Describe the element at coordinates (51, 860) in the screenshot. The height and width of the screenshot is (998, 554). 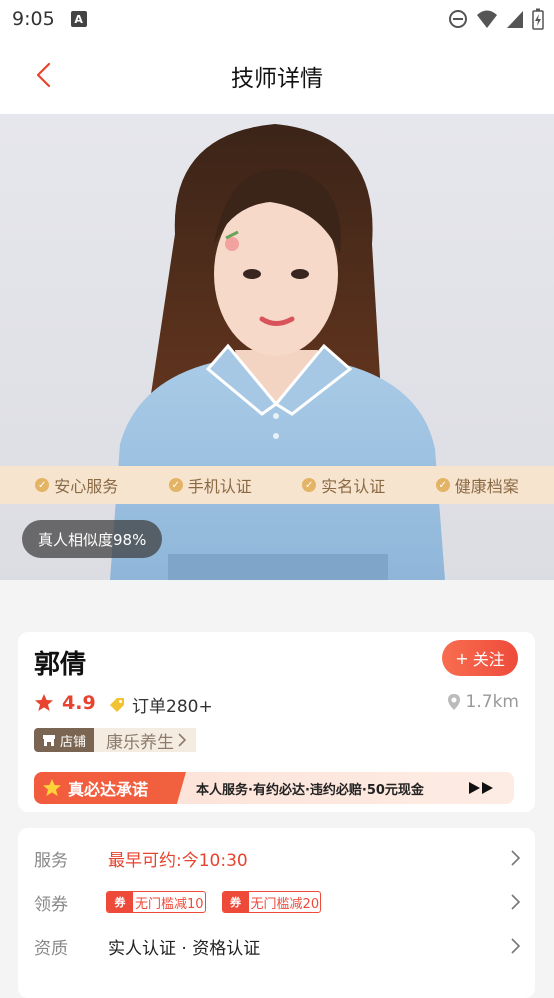
I see `service-label: 服务` at that location.